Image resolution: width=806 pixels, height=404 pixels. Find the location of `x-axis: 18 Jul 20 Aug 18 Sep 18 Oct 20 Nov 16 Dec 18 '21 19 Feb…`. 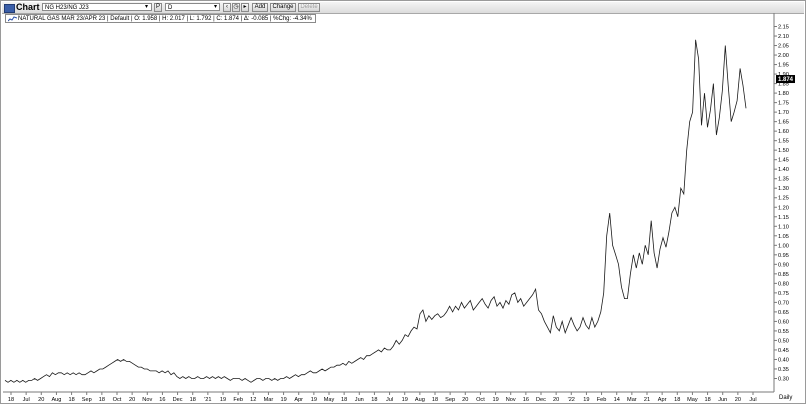

x-axis: 18 Jul 20 Aug 18 Sep 18 Oct 20 Nov 16 Dec 18 '21 19 Feb… is located at coordinates (382, 397).